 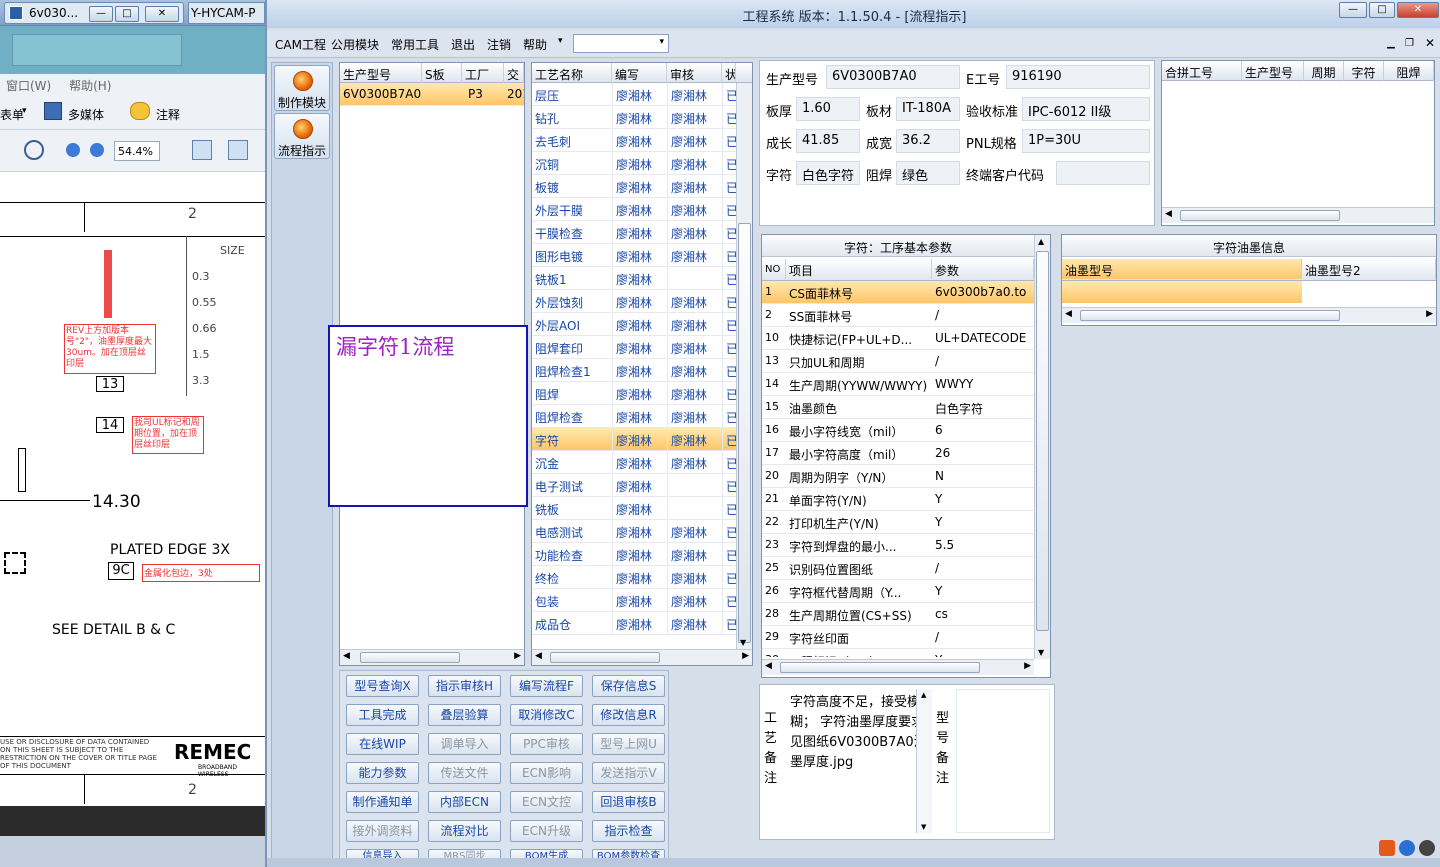 I want to click on menu-logout: 注销, so click(x=499, y=44).